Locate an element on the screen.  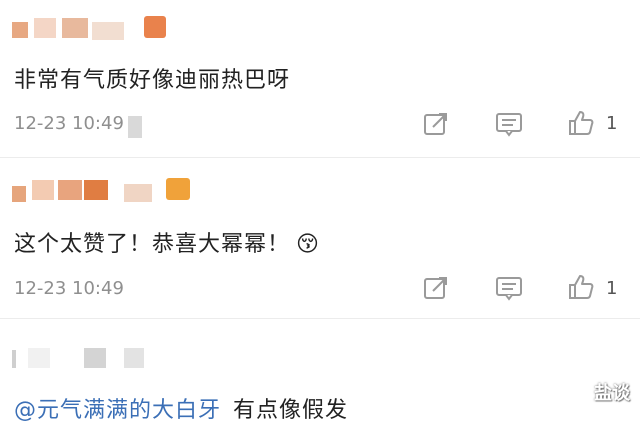
comment-text: @元气满满的大白牙 有点像假发 is located at coordinates (181, 408).